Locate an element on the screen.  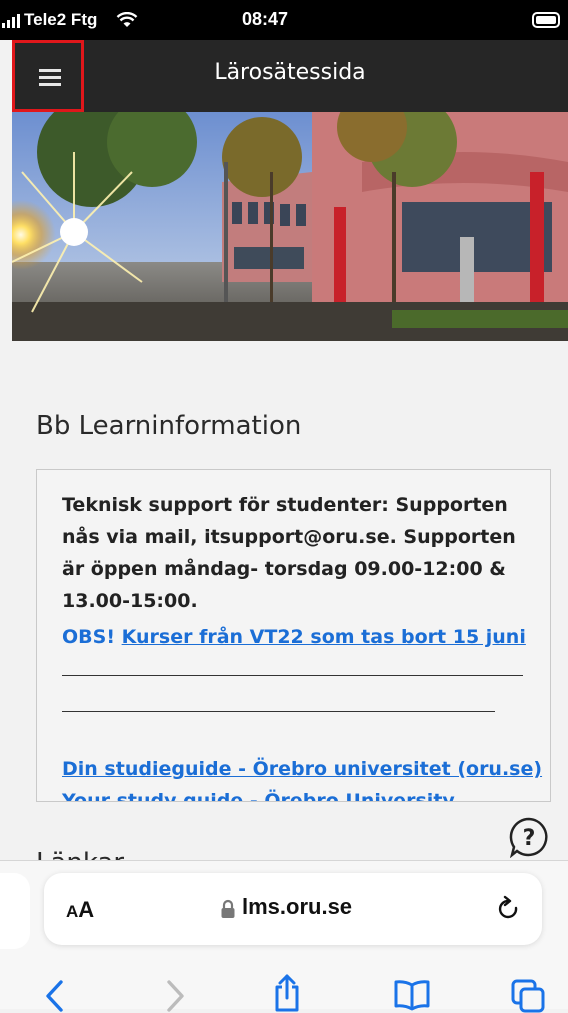
section-title: Bb Learninformation is located at coordinates (169, 426).